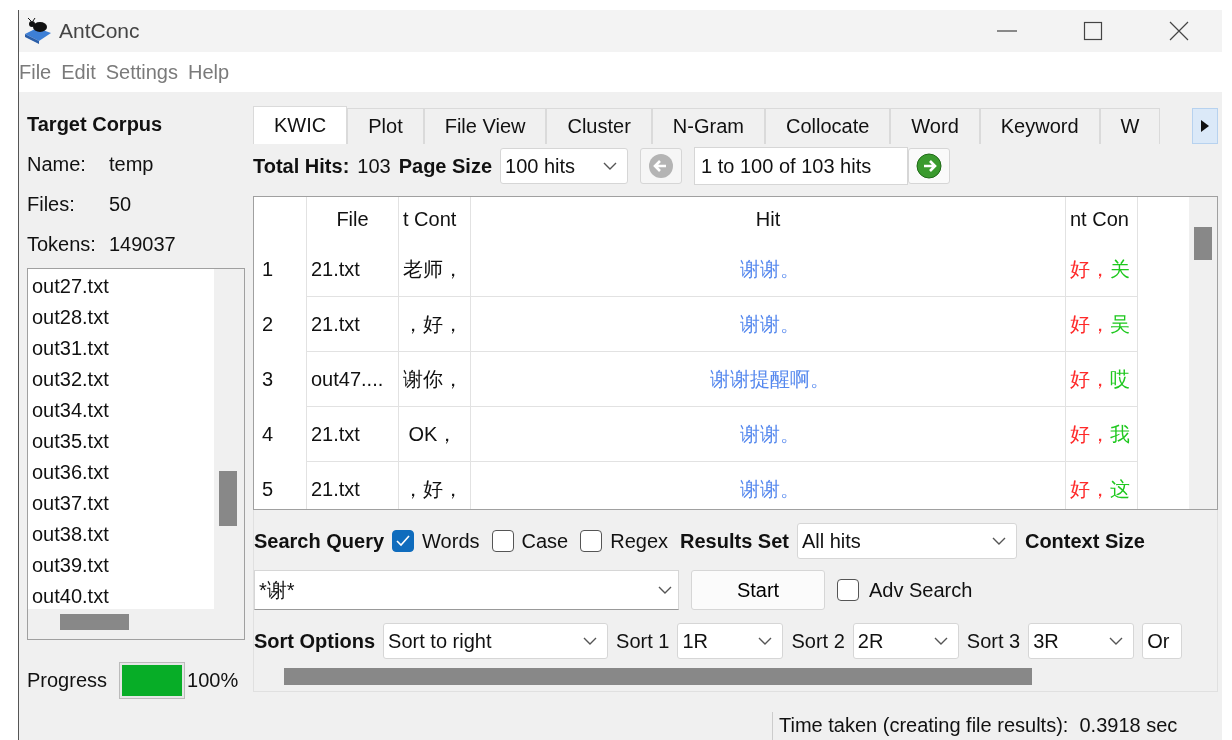  Describe the element at coordinates (123, 410) in the screenshot. I see `list-item: out34.txt` at that location.